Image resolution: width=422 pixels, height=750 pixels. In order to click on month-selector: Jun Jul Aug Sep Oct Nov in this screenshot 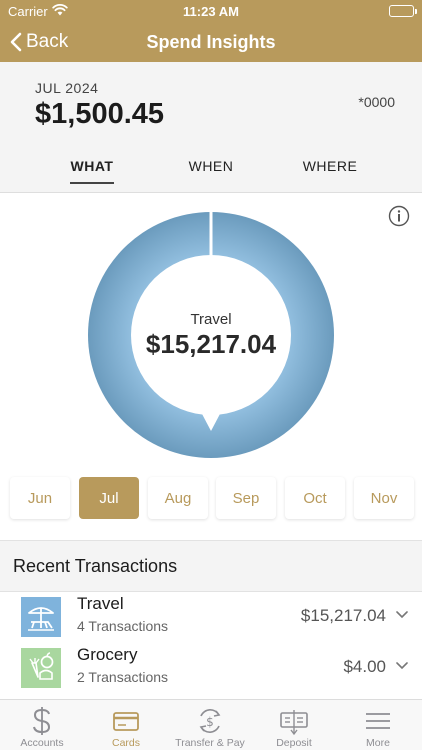, I will do `click(211, 501)`.